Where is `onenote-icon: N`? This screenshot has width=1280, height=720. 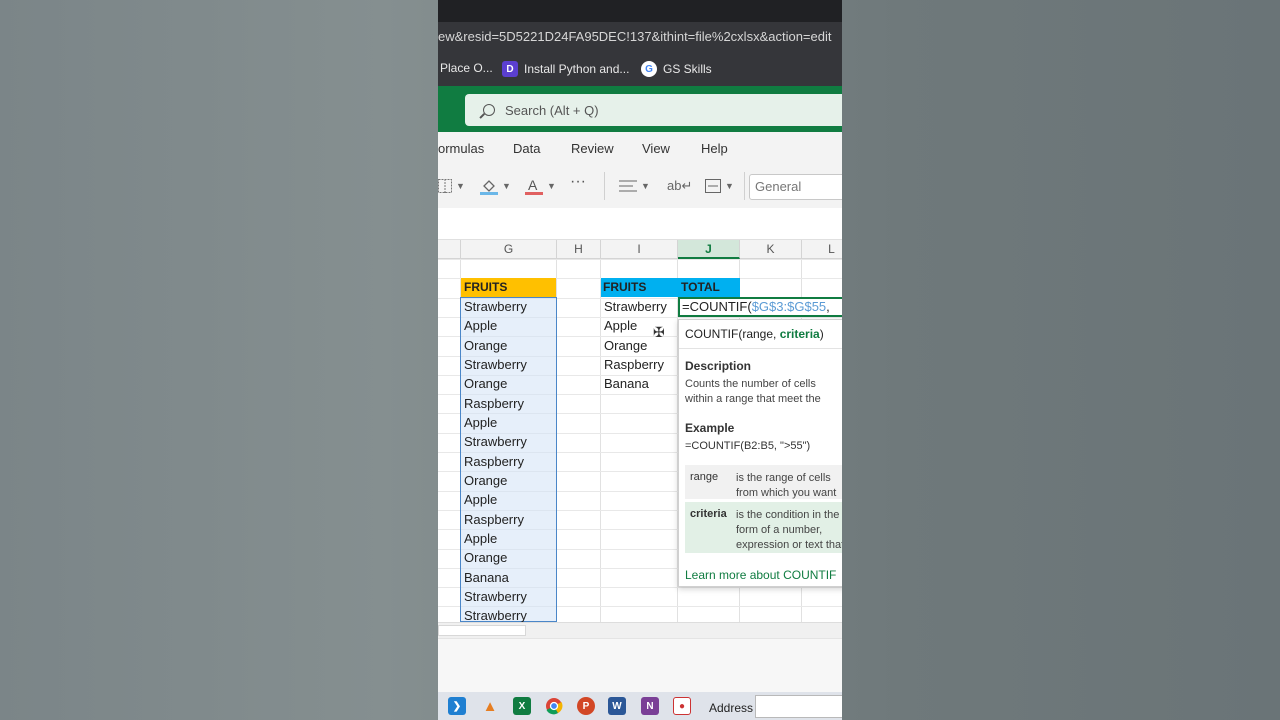
onenote-icon: N is located at coordinates (650, 706).